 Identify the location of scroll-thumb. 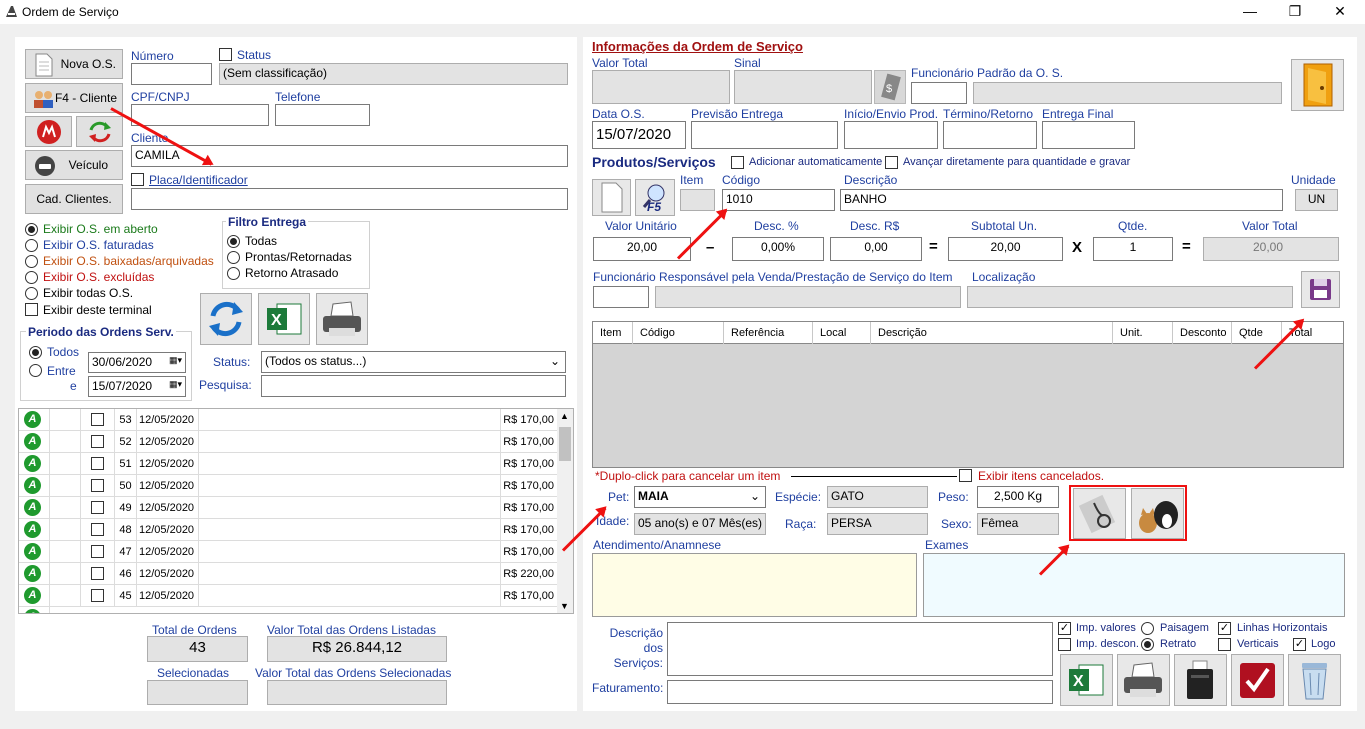
(565, 444).